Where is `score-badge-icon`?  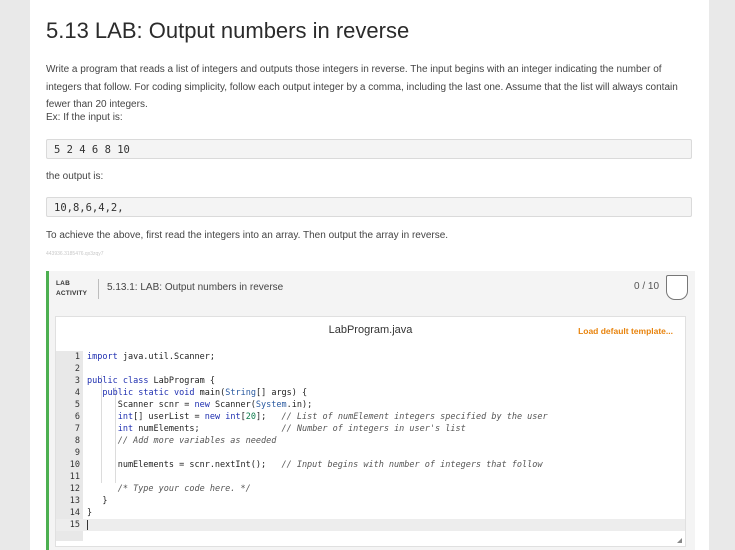
score-badge-icon is located at coordinates (677, 287).